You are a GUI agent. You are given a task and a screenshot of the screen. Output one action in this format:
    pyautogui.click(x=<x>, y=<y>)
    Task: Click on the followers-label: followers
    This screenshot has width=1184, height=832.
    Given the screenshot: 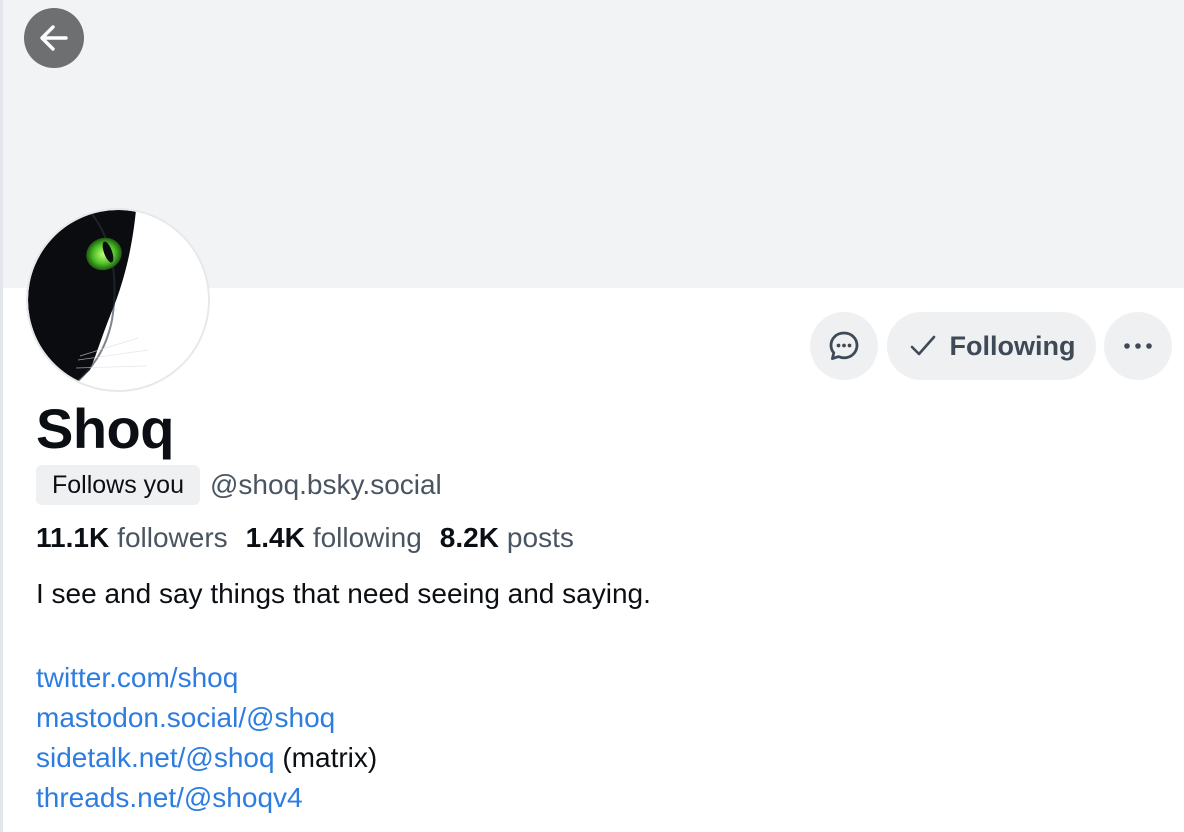 What is the action you would take?
    pyautogui.click(x=172, y=537)
    